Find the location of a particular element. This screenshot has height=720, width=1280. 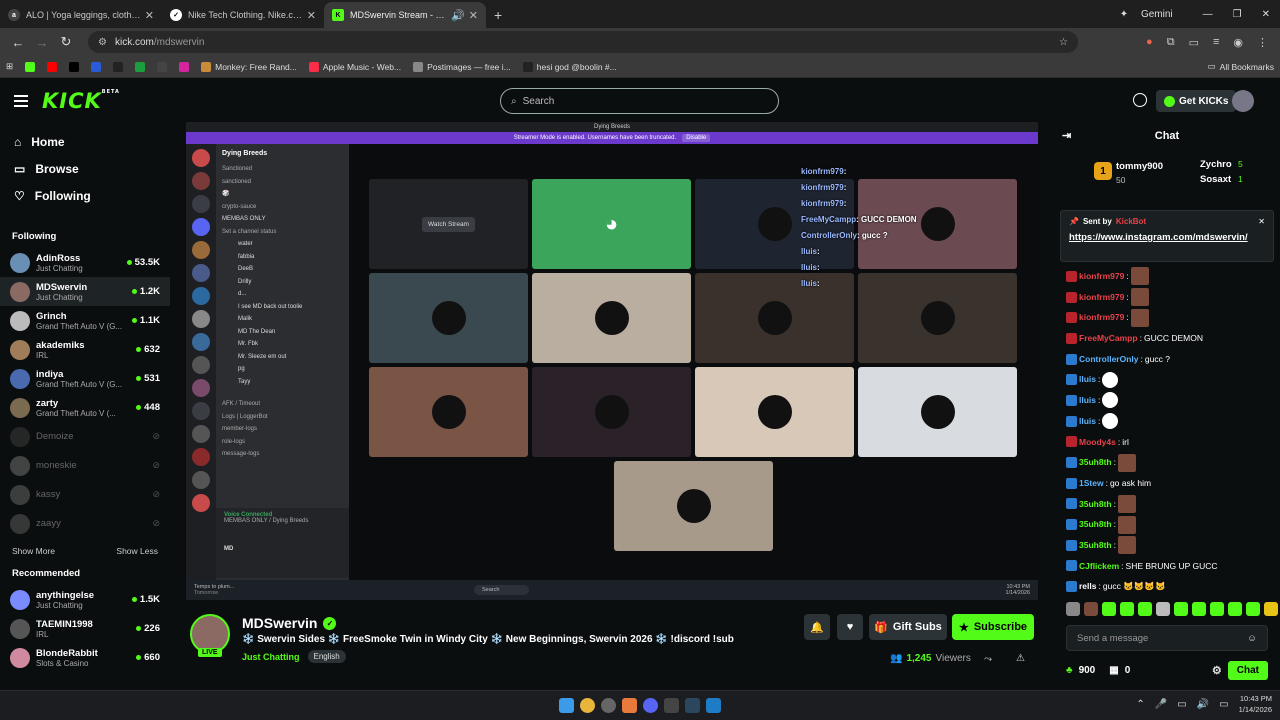

channel-name: MDSwervin is located at coordinates (279, 623).